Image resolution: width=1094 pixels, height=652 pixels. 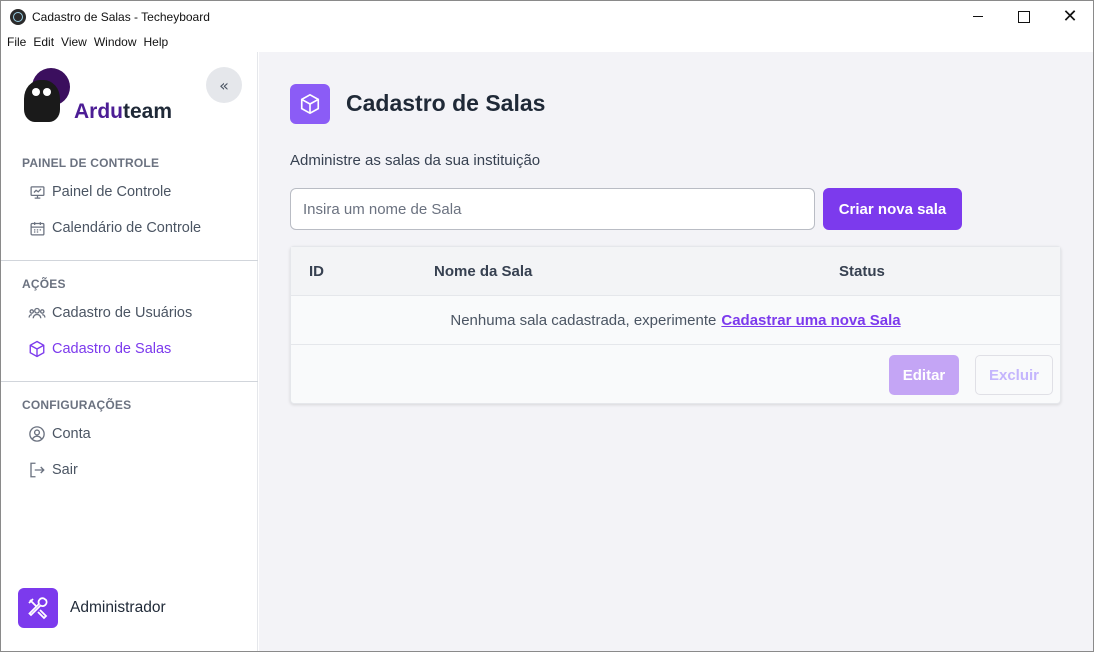 What do you see at coordinates (547, 16) in the screenshot?
I see `title-bar: Cadastro de Salas - Techeyboard ✕` at bounding box center [547, 16].